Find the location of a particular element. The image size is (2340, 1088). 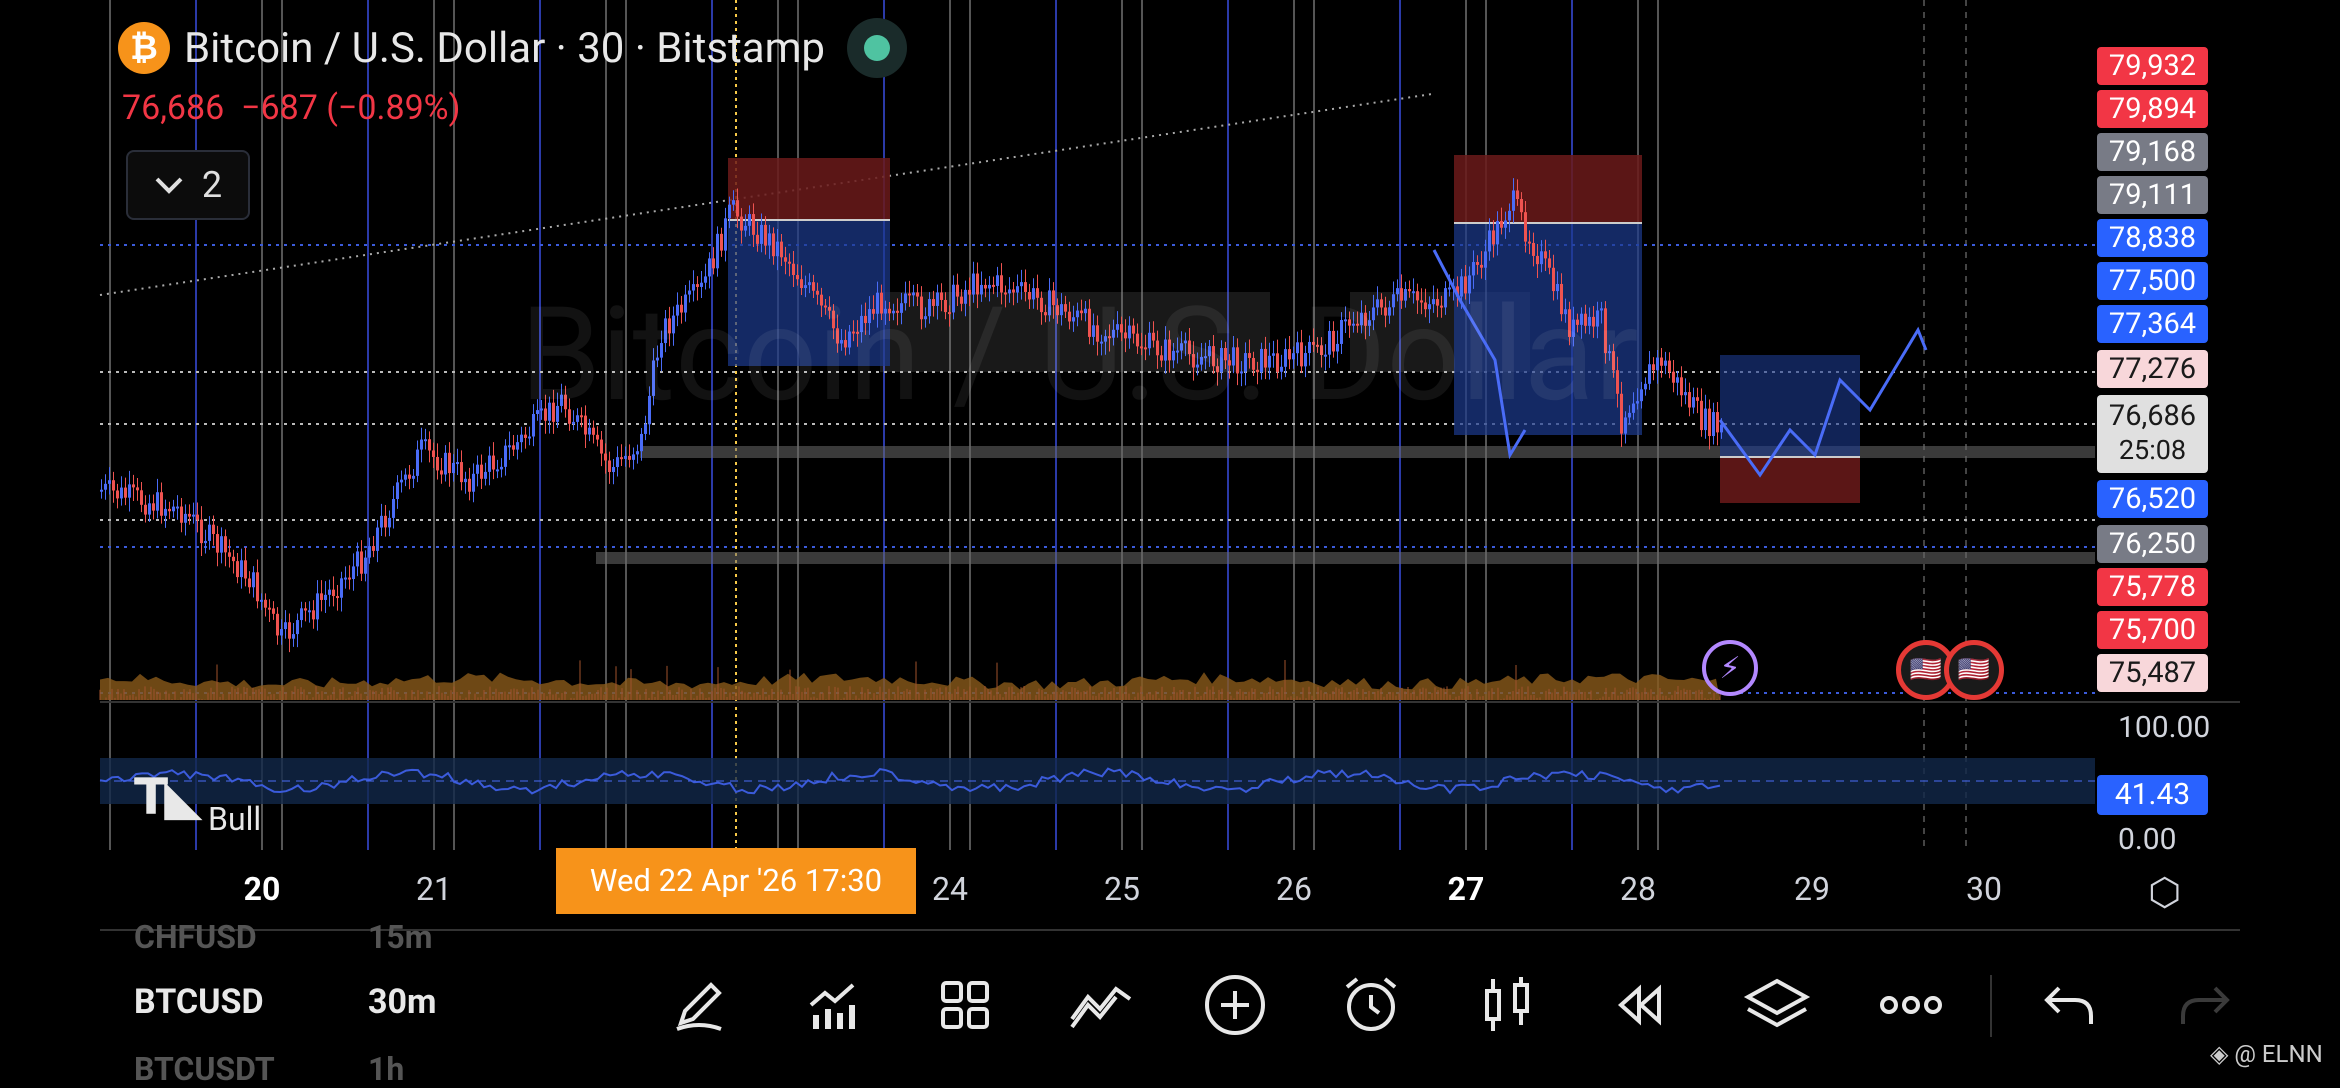

last-price: 76,686 is located at coordinates (173, 108).